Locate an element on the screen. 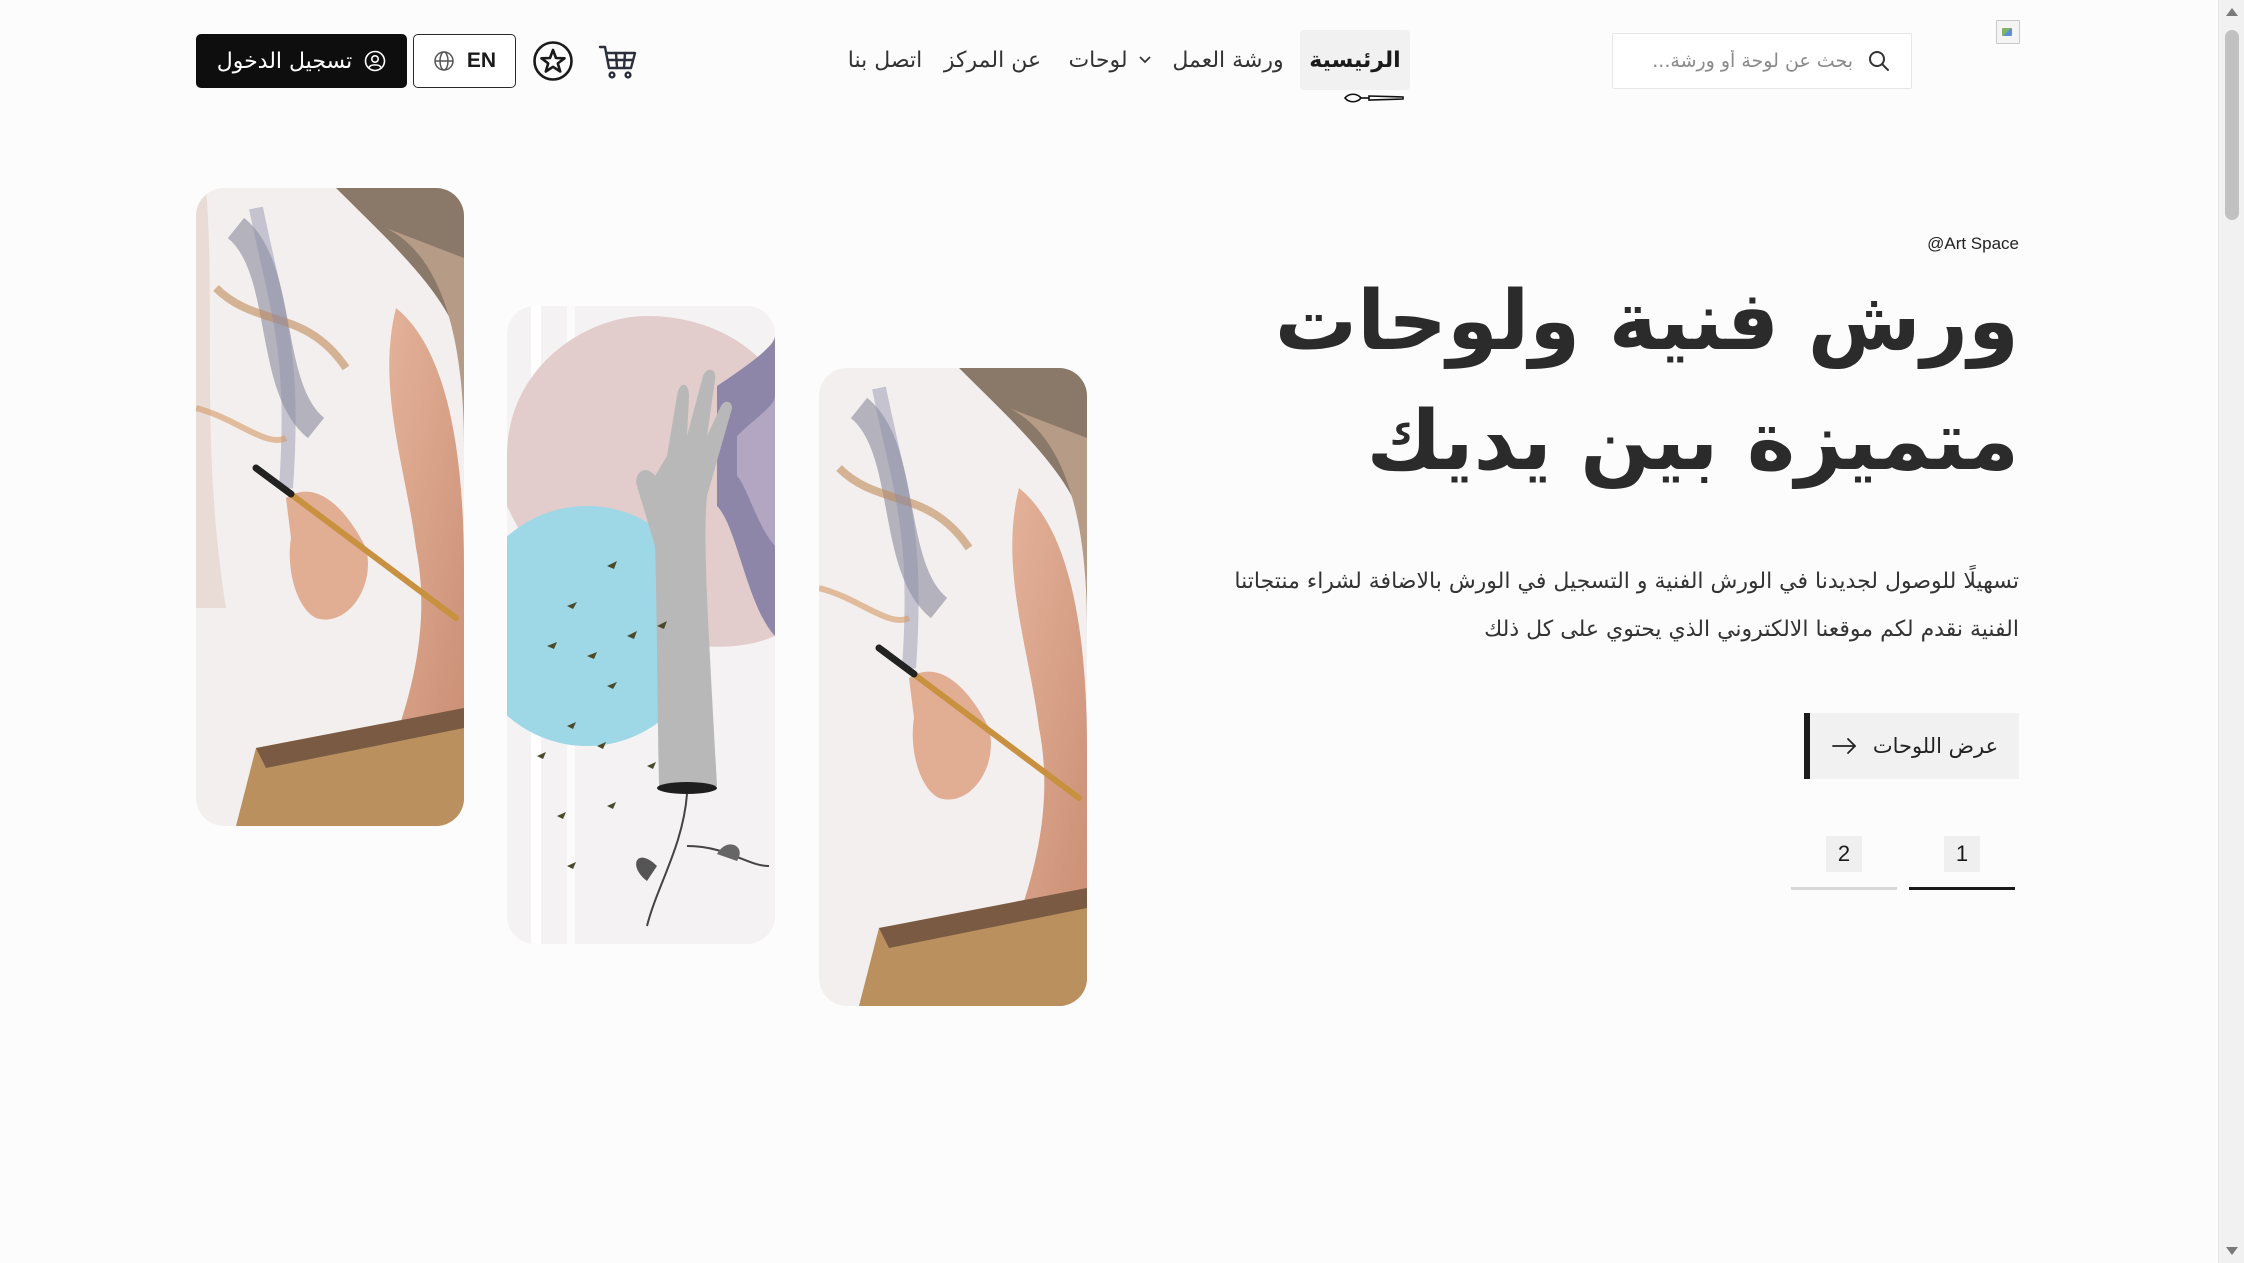 Image resolution: width=2244 pixels, height=1263 pixels. nav-item-paintings: لوحات is located at coordinates (1110, 60).